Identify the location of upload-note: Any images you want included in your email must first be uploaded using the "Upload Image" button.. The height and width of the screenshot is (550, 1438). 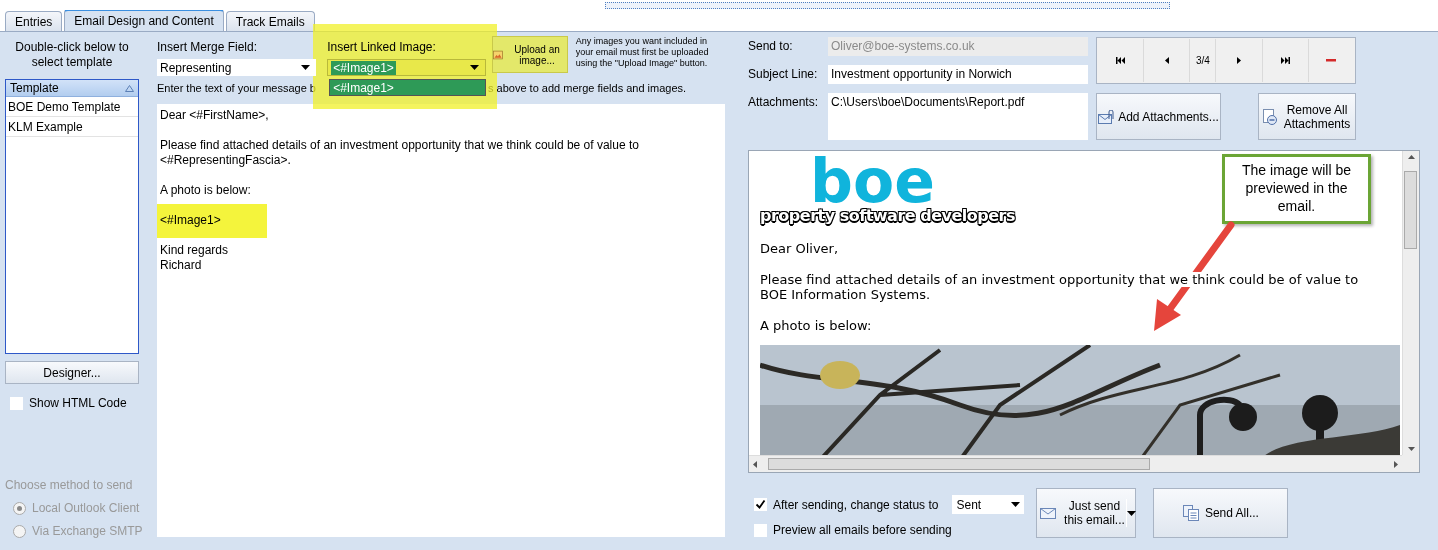
(642, 53).